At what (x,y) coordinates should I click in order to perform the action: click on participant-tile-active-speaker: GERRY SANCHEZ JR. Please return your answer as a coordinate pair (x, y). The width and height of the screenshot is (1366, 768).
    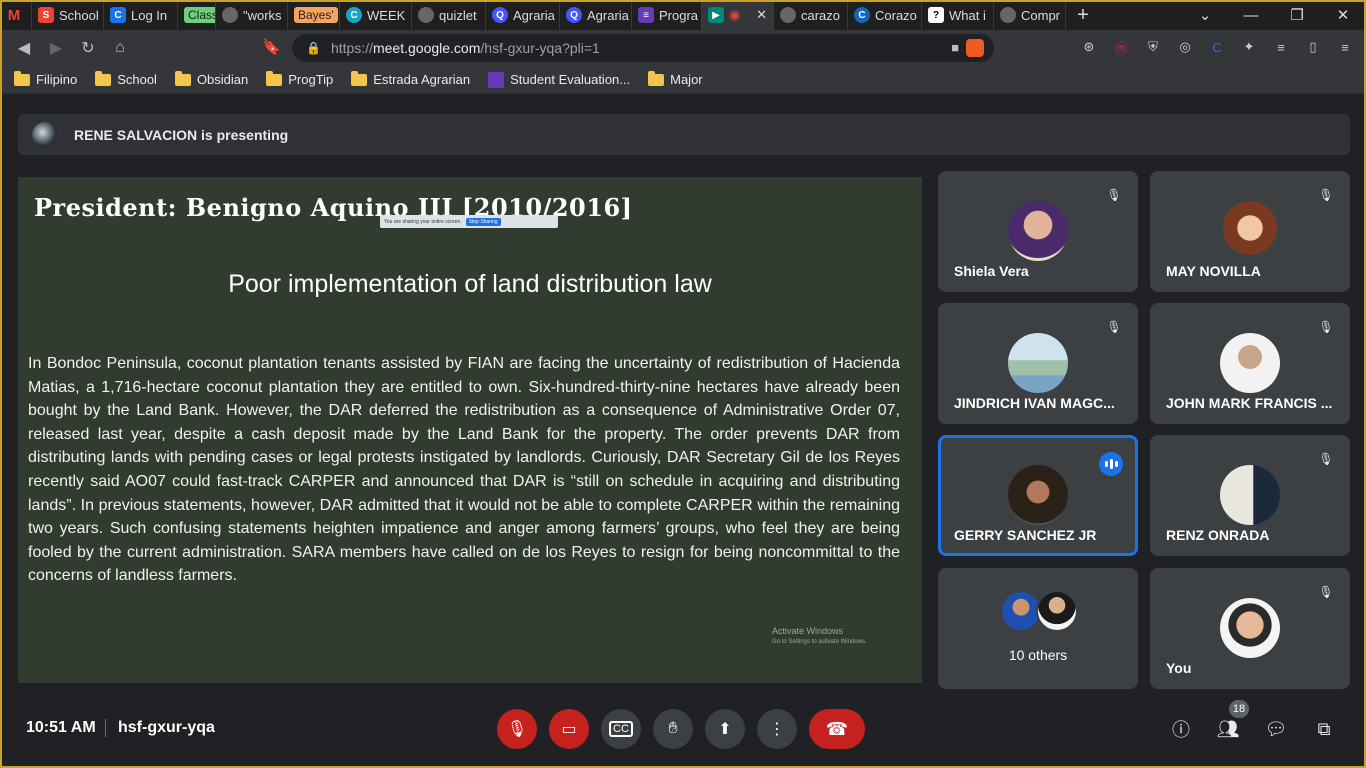
    Looking at the image, I should click on (1038, 495).